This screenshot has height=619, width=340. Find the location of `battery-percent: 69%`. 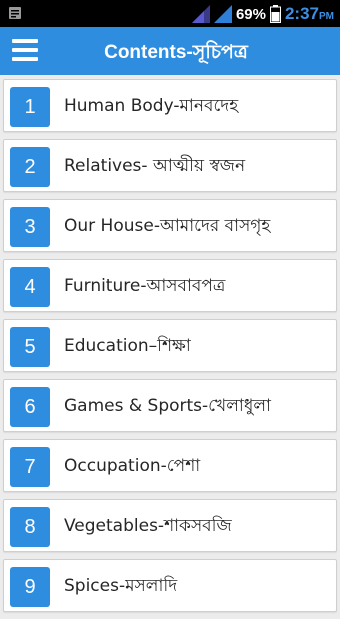

battery-percent: 69% is located at coordinates (250, 14).